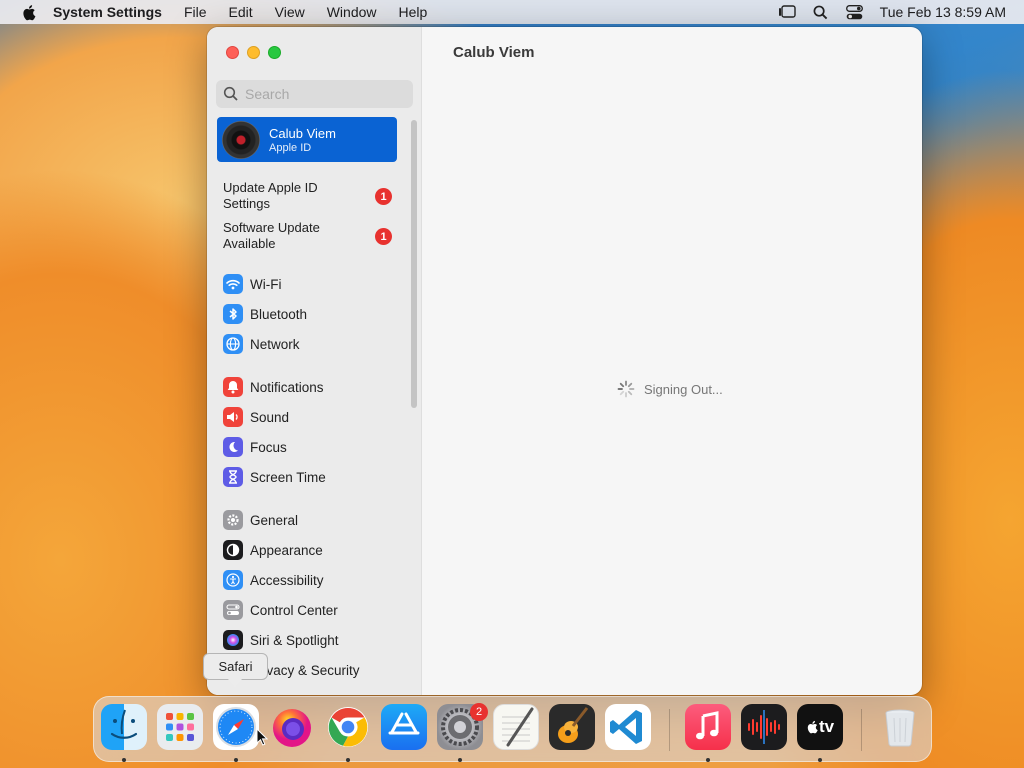  What do you see at coordinates (271, 235) in the screenshot?
I see `notice-label: Software Update Available` at bounding box center [271, 235].